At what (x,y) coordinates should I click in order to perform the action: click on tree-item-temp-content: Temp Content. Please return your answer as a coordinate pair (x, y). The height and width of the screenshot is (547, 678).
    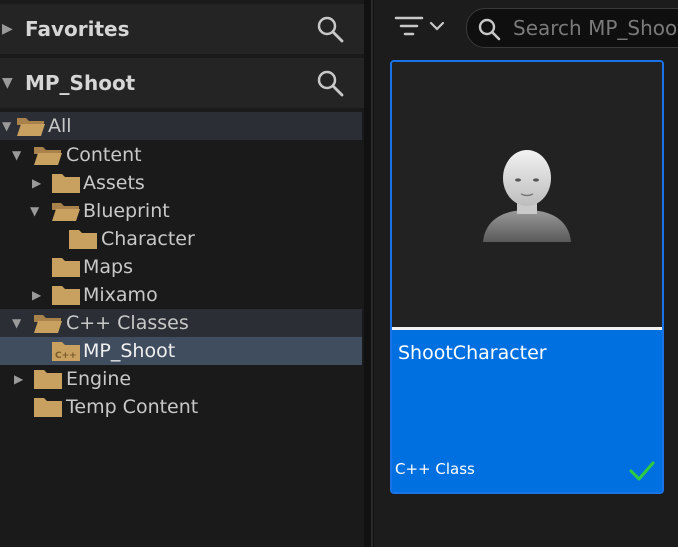
    Looking at the image, I should click on (181, 407).